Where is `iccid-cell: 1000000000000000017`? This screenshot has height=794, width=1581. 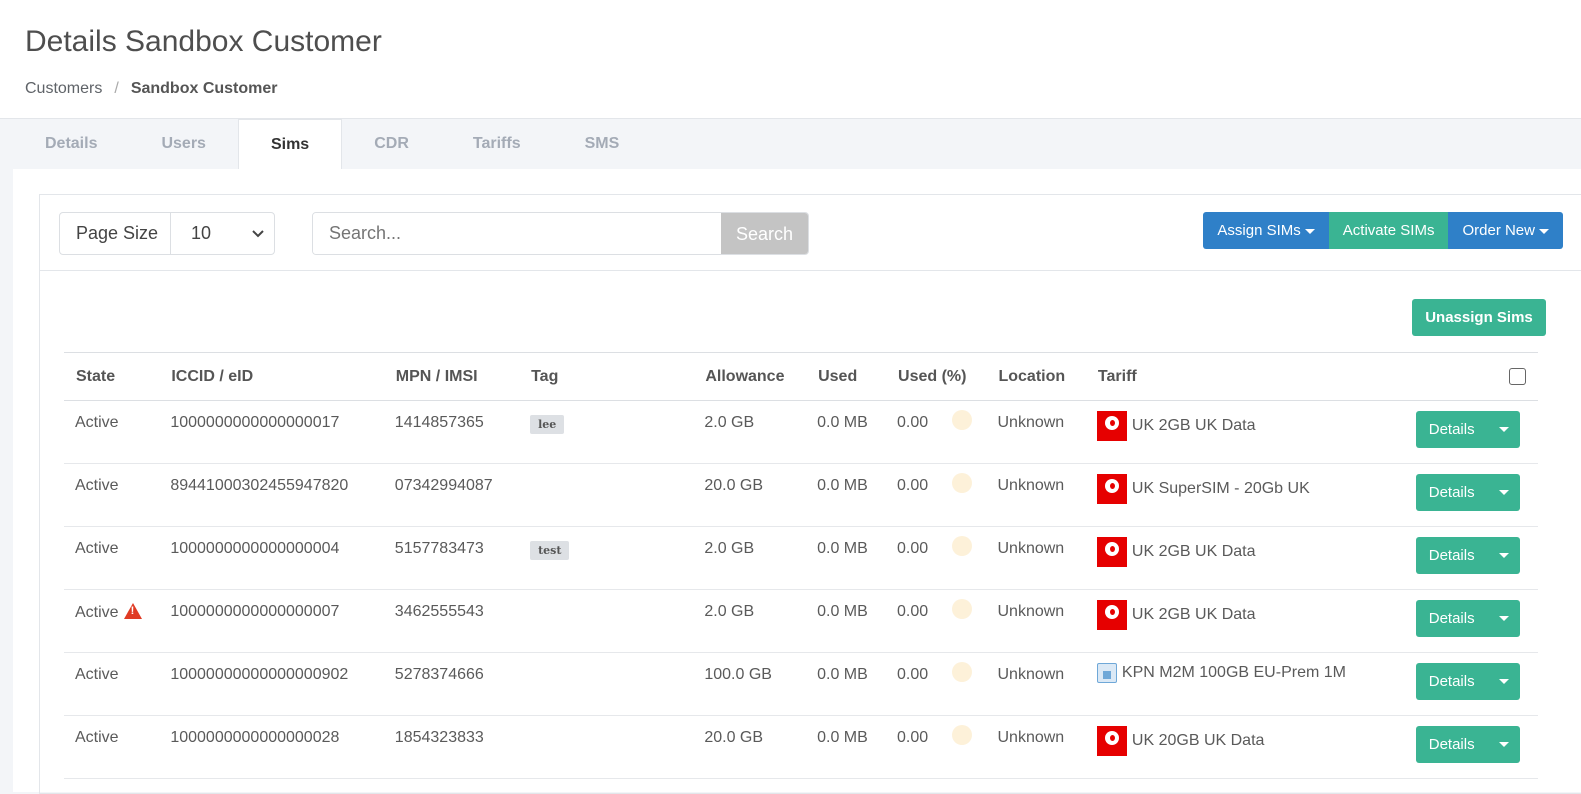 iccid-cell: 1000000000000000017 is located at coordinates (271, 432).